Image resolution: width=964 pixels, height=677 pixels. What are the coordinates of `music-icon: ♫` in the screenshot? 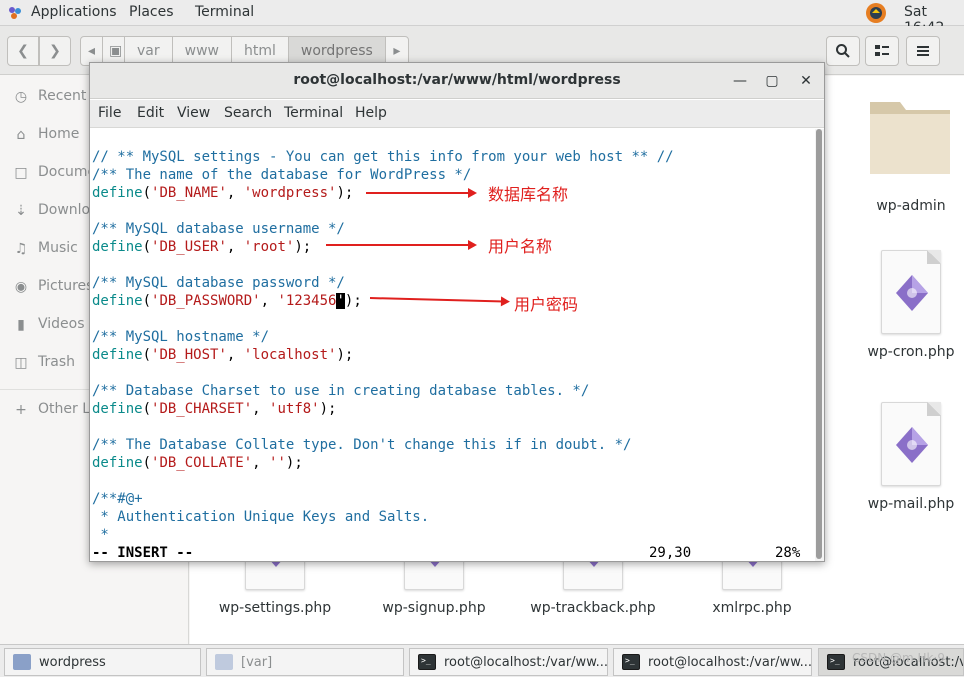 It's located at (21, 249).